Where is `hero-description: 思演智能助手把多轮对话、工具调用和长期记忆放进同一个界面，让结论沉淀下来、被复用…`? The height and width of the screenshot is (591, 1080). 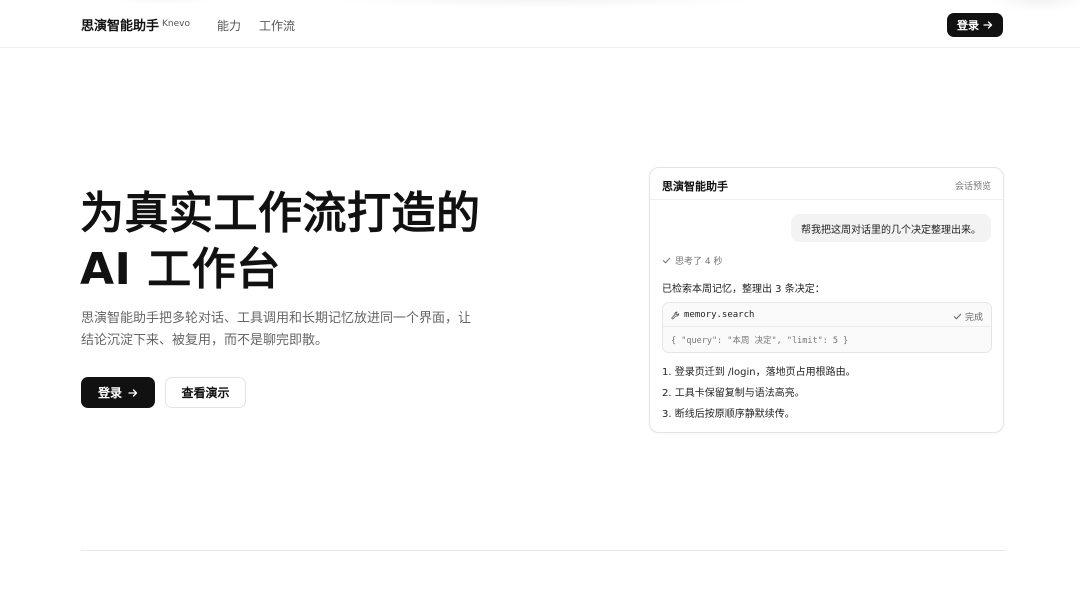 hero-description: 思演智能助手把多轮对话、工具调用和长期记忆放进同一个界面，让结论沉淀下来、被复用… is located at coordinates (276, 329).